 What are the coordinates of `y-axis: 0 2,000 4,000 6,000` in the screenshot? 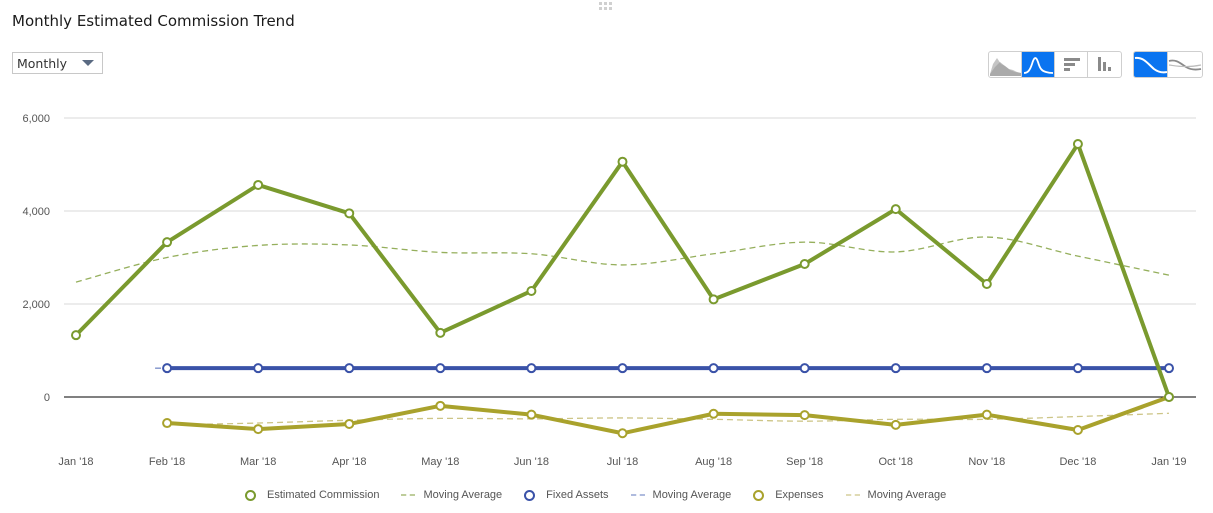 It's located at (36, 258).